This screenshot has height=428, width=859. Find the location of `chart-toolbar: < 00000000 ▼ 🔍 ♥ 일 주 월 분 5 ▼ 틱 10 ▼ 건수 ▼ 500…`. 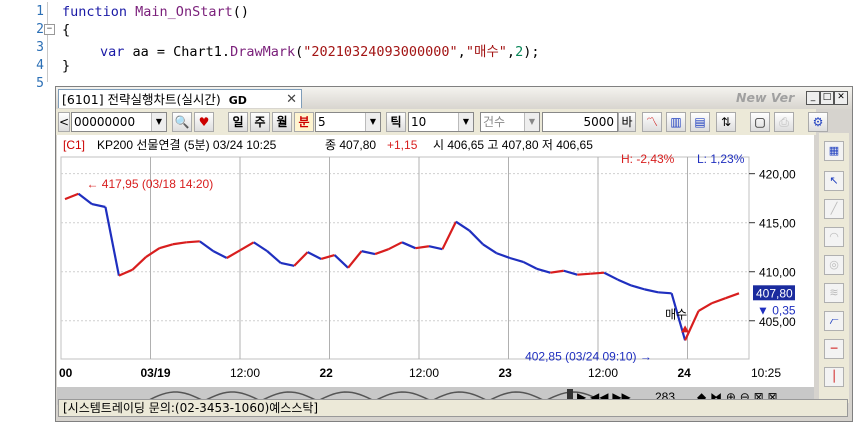

chart-toolbar: < 00000000 ▼ 🔍 ♥ 일 주 월 분 5 ▼ 틱 10 ▼ 건수 ▼ 500… is located at coordinates (442, 122).